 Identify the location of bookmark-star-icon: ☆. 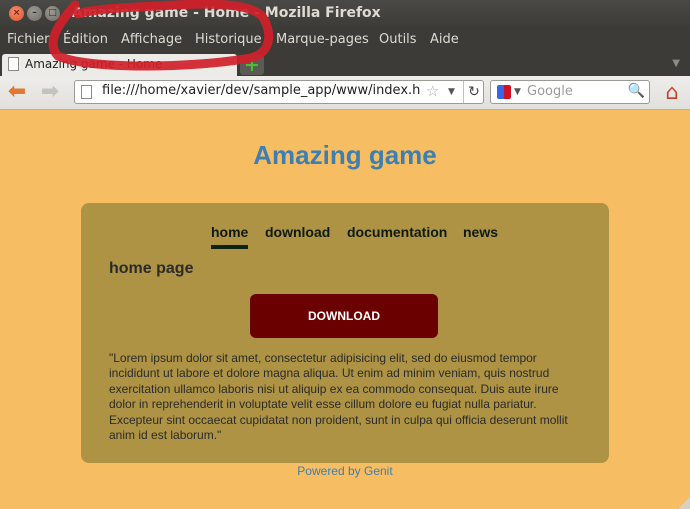
(432, 91).